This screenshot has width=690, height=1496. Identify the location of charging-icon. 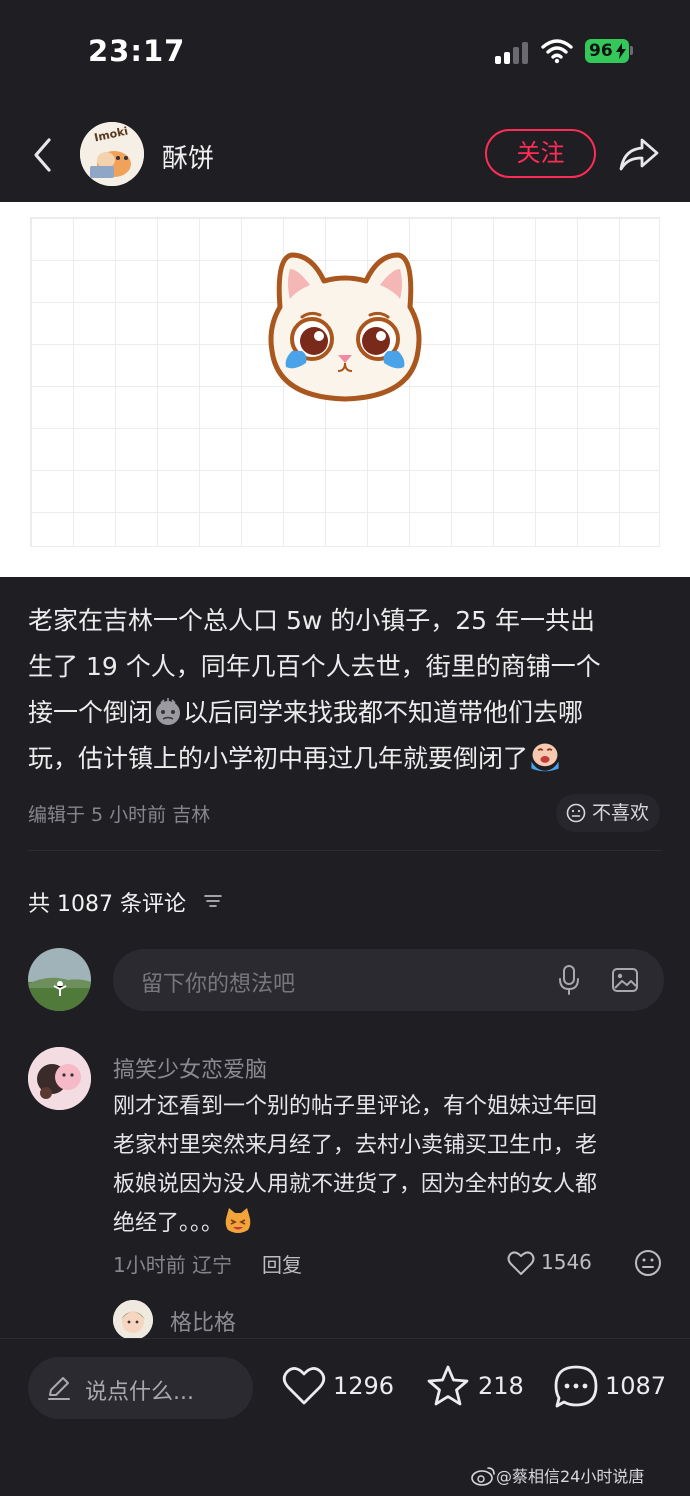
(621, 51).